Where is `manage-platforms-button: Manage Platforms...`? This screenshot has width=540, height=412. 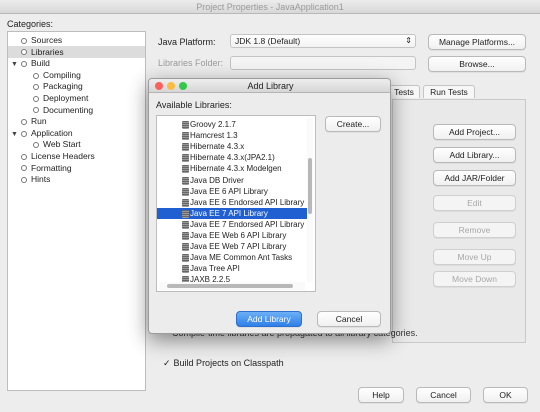 manage-platforms-button: Manage Platforms... is located at coordinates (477, 42).